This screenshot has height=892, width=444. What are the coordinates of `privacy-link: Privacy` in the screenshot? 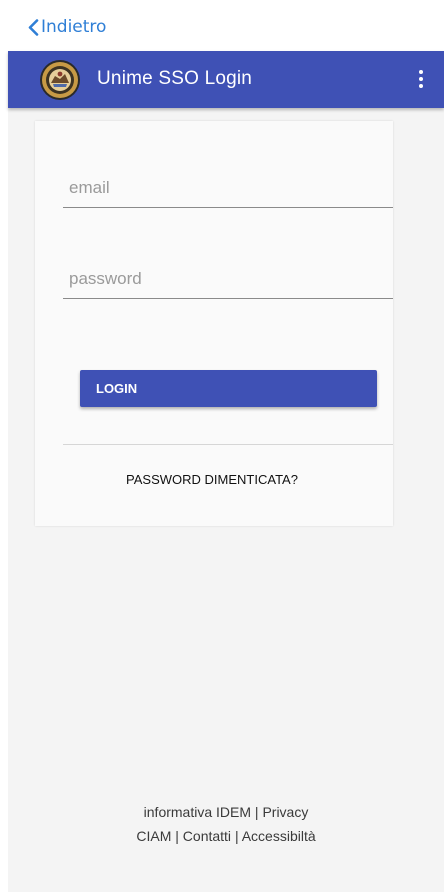 It's located at (285, 812).